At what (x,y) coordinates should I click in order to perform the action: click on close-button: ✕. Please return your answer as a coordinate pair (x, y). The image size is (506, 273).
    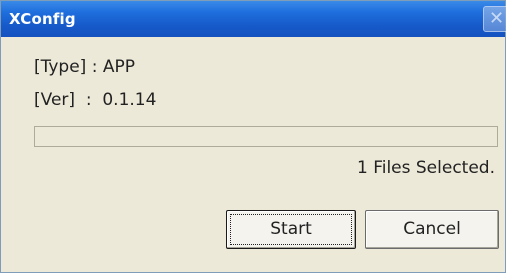
    Looking at the image, I should click on (494, 19).